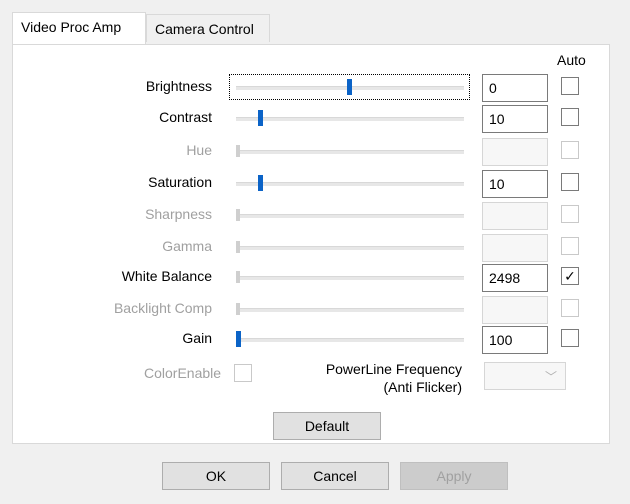 The image size is (630, 504). Describe the element at coordinates (216, 476) in the screenshot. I see `ok-button: OK` at that location.